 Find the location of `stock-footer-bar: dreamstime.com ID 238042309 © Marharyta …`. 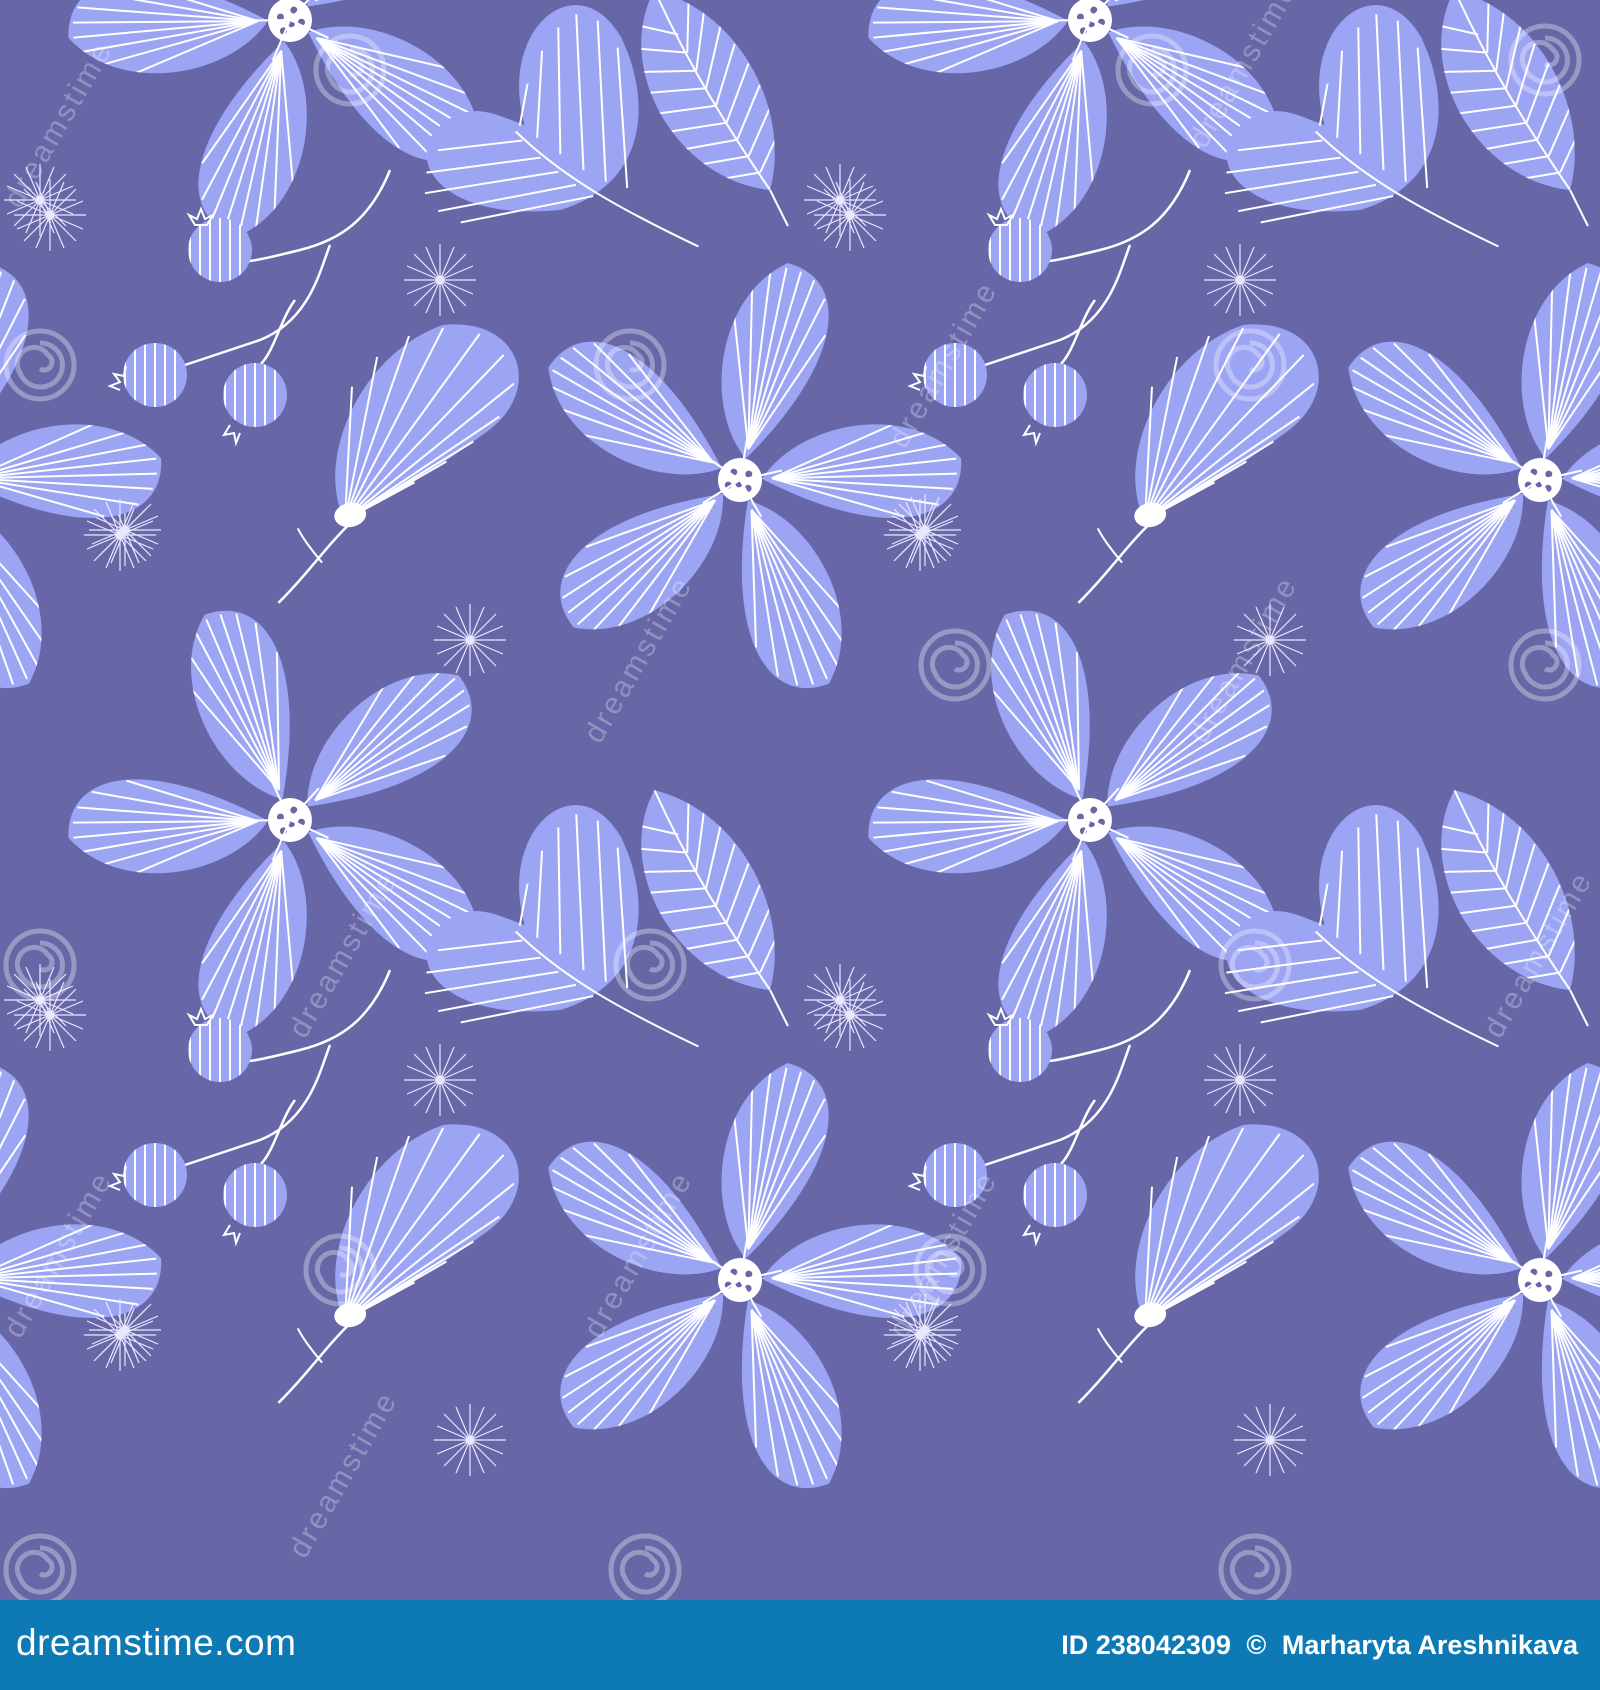

stock-footer-bar: dreamstime.com ID 238042309 © Marharyta … is located at coordinates (800, 1645).